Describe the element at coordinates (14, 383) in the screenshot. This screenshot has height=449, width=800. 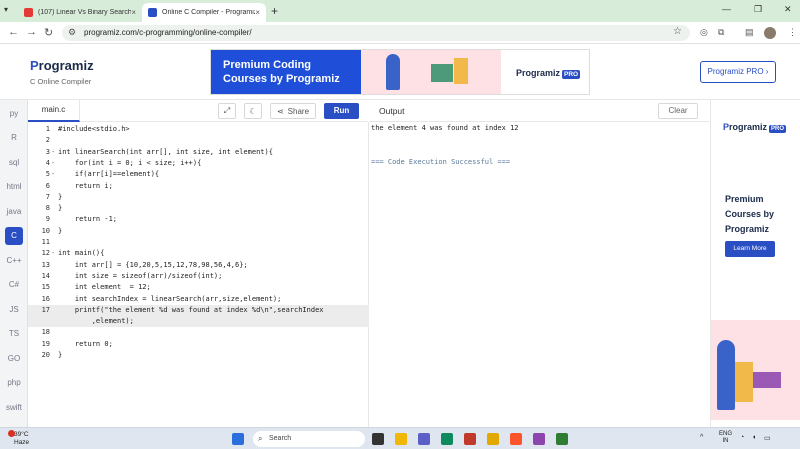
I see `language-php-icon: php` at that location.